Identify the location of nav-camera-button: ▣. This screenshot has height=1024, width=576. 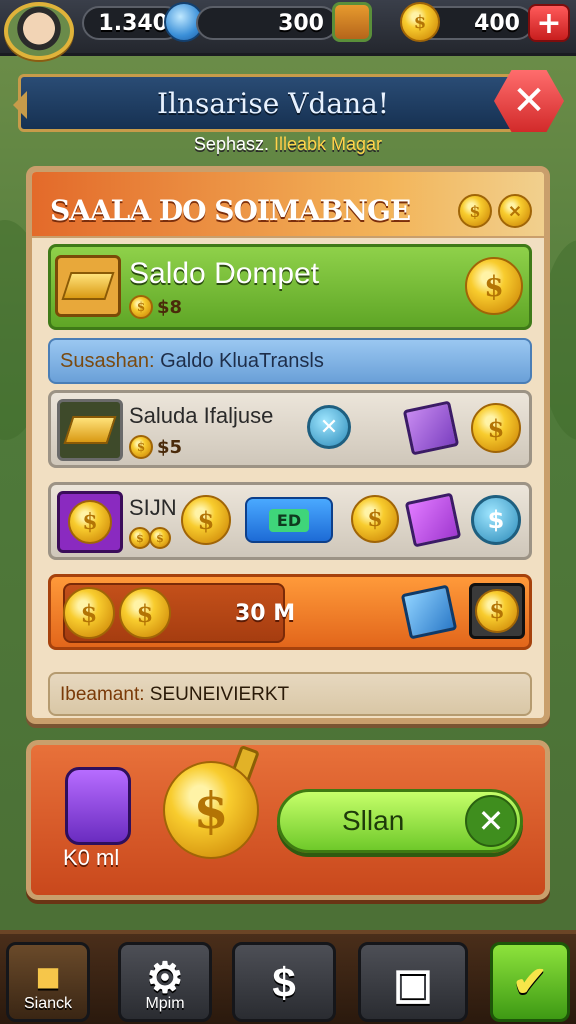
(413, 982).